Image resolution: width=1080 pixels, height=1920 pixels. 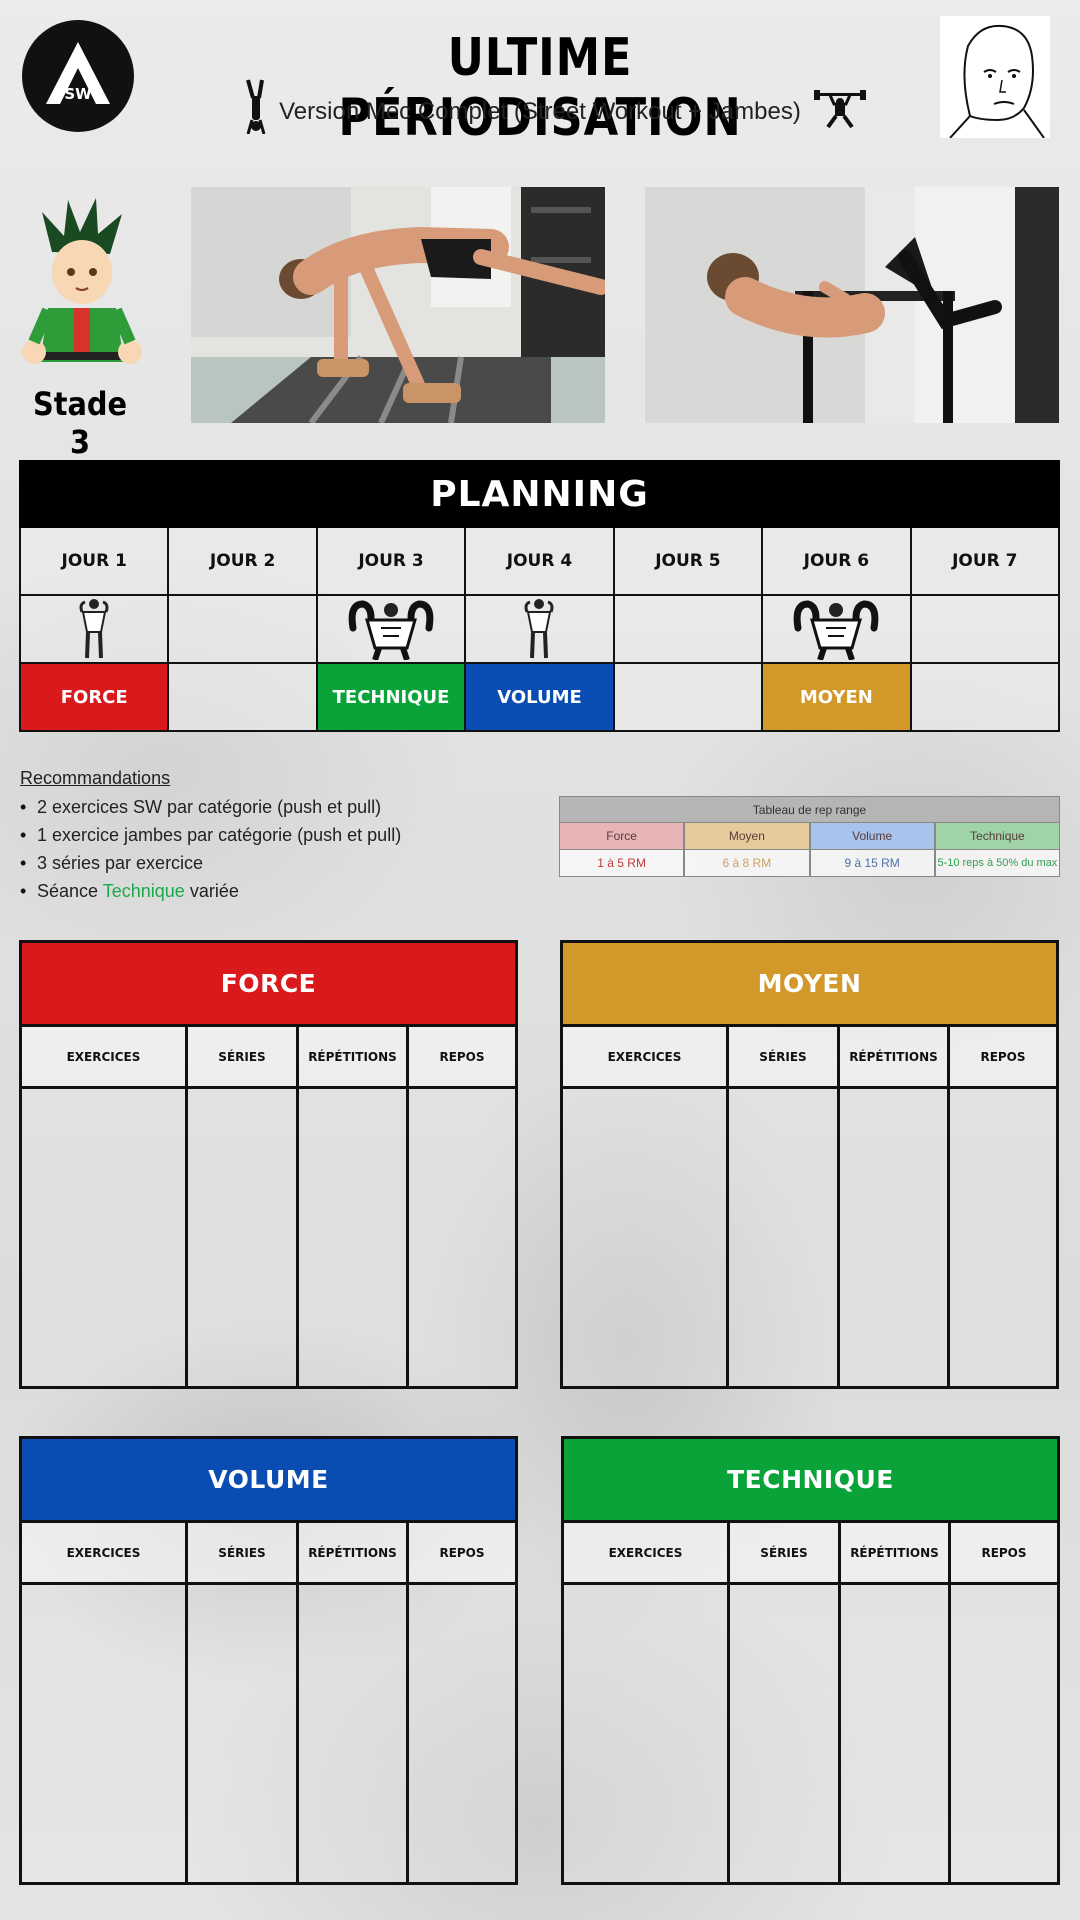 What do you see at coordinates (95, 778) in the screenshot?
I see `recommendations-title: Recommandations` at bounding box center [95, 778].